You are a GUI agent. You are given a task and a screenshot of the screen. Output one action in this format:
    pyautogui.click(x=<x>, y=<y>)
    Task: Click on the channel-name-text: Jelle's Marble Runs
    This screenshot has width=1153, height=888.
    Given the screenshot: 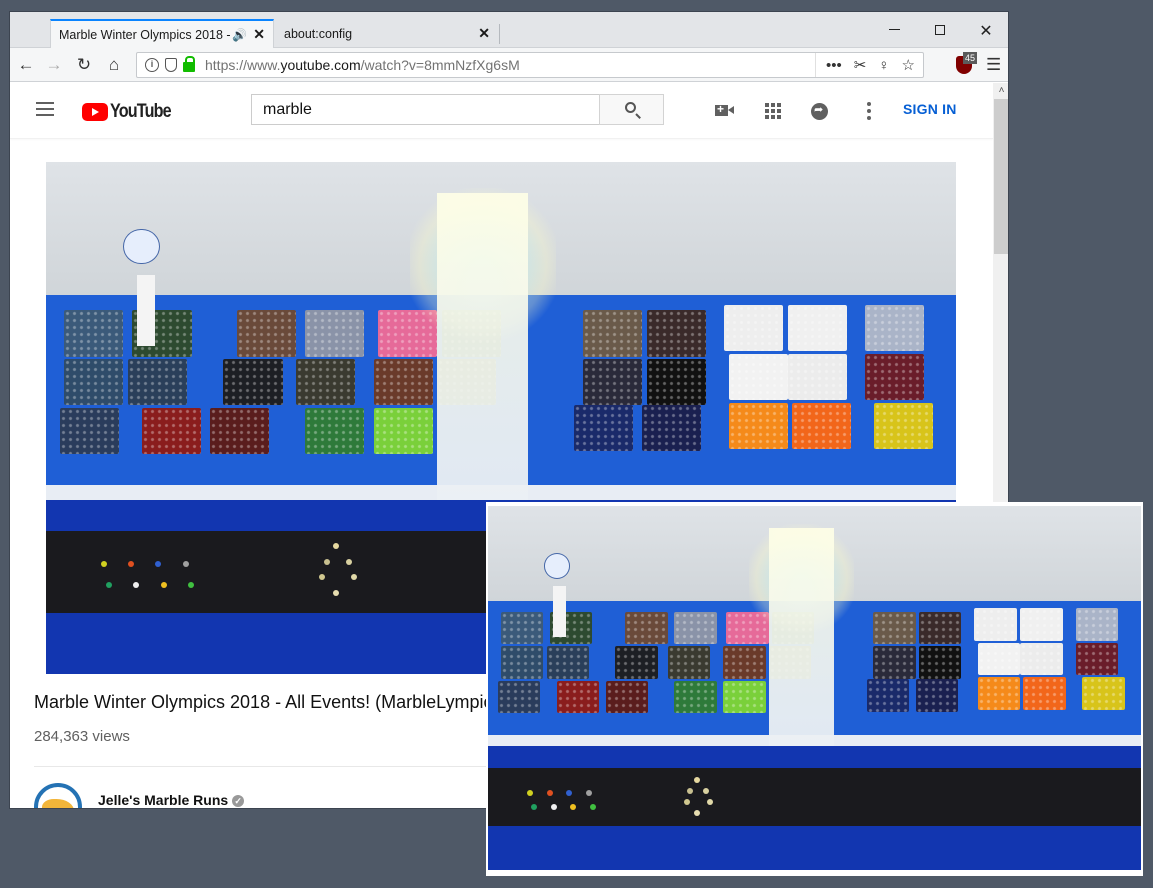 What is the action you would take?
    pyautogui.click(x=163, y=800)
    